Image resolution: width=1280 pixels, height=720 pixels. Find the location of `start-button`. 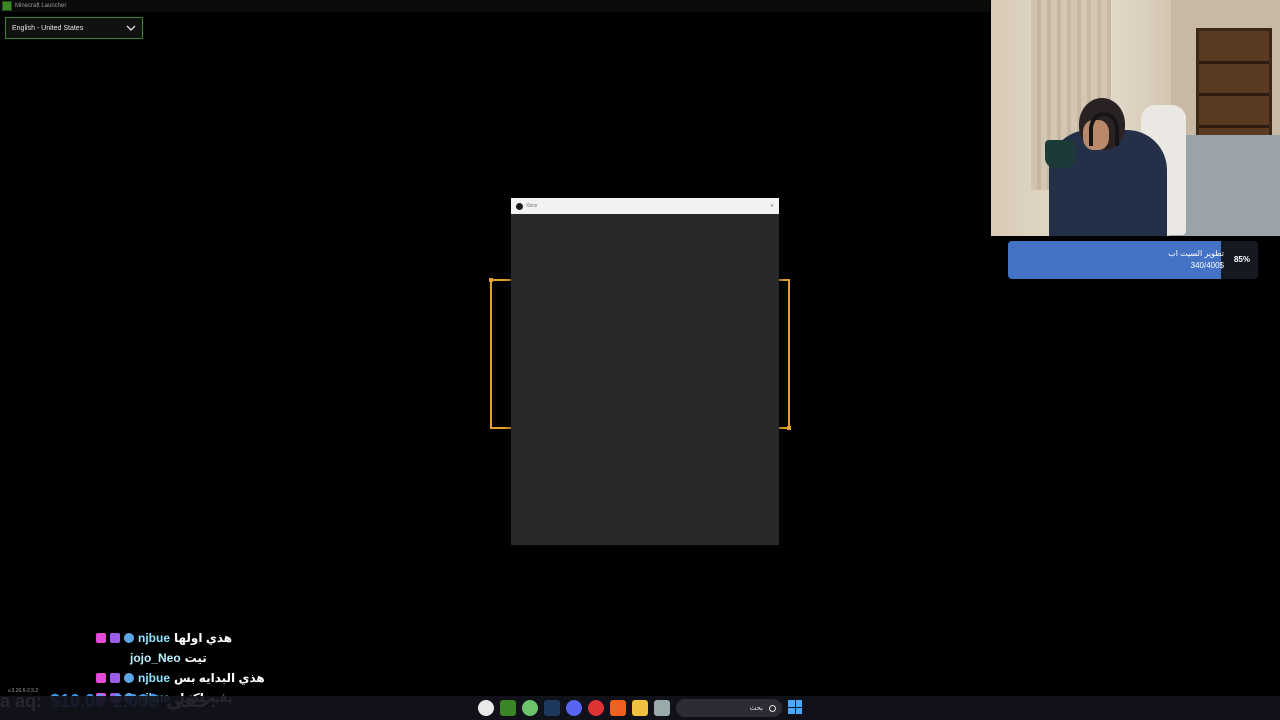

start-button is located at coordinates (795, 707).